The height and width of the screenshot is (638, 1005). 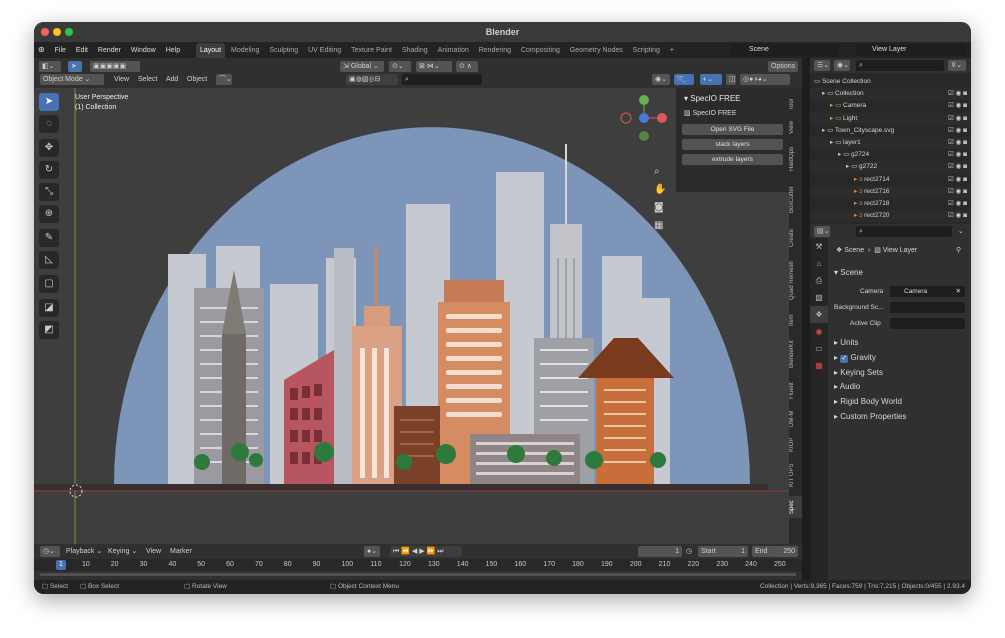 I want to click on timeline-editor-type-button: ◷⌄, so click(x=50, y=551).